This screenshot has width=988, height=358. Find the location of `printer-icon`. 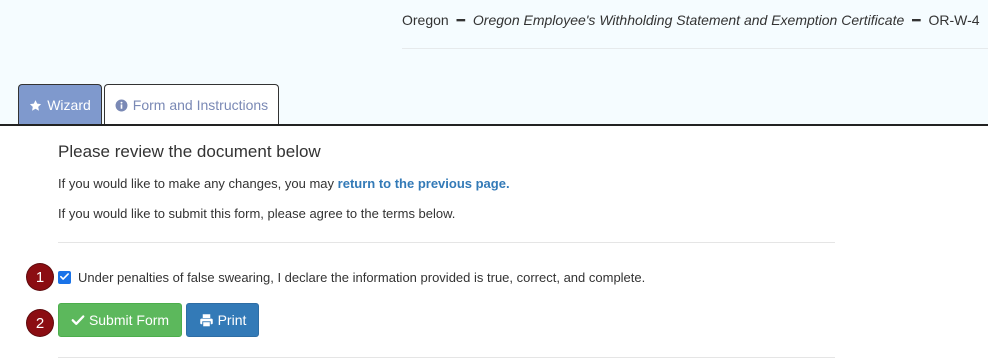

printer-icon is located at coordinates (206, 320).